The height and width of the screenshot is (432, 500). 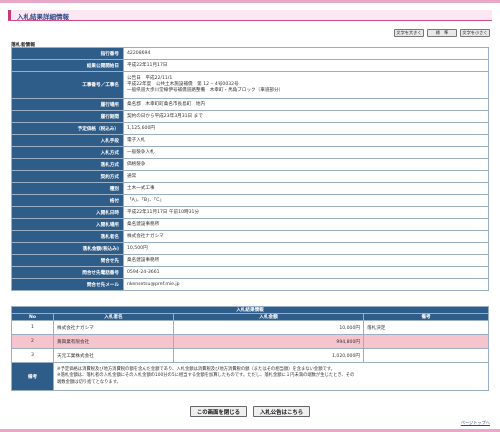 What do you see at coordinates (268, 327) in the screenshot?
I see `bid-amount: 10,000円` at bounding box center [268, 327].